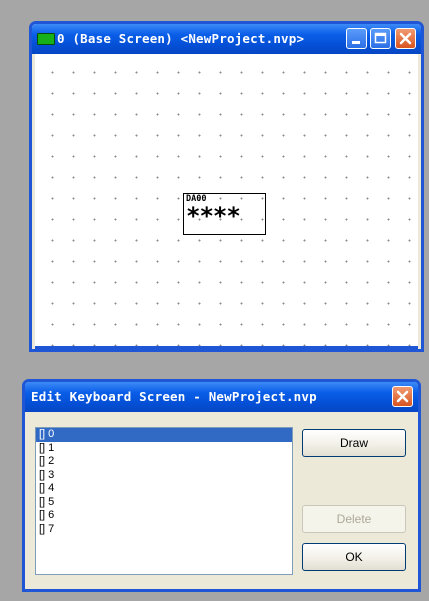  I want to click on list-item: [] 4, so click(164, 489).